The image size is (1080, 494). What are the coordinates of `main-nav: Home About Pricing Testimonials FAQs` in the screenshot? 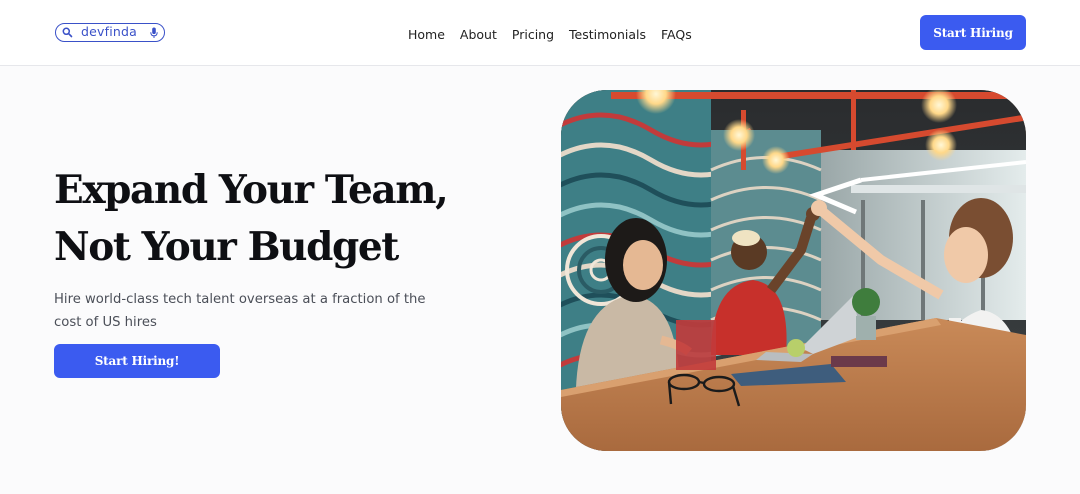 It's located at (550, 34).